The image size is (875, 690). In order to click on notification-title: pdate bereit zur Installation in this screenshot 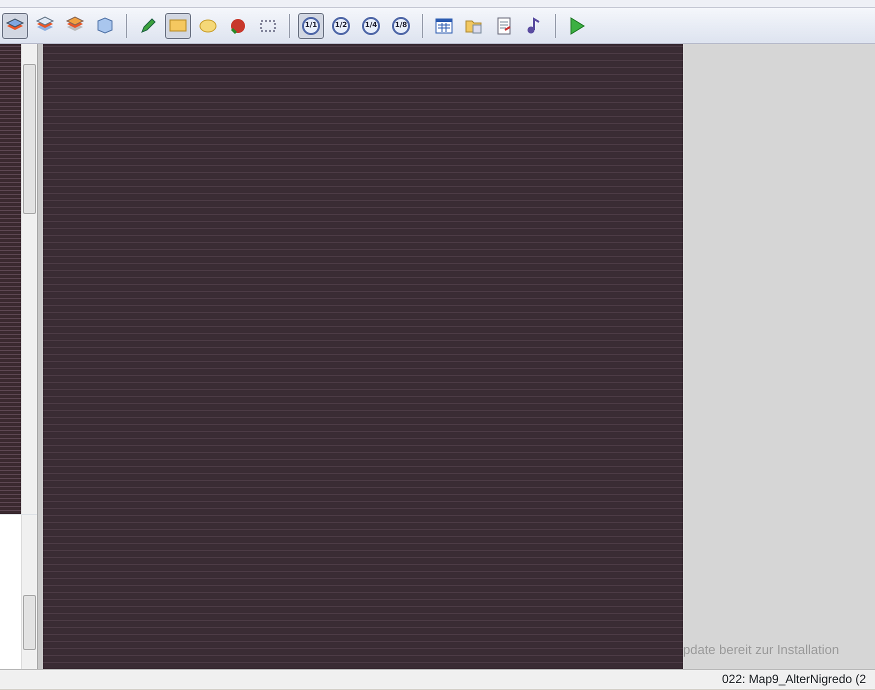, I will do `click(761, 649)`.